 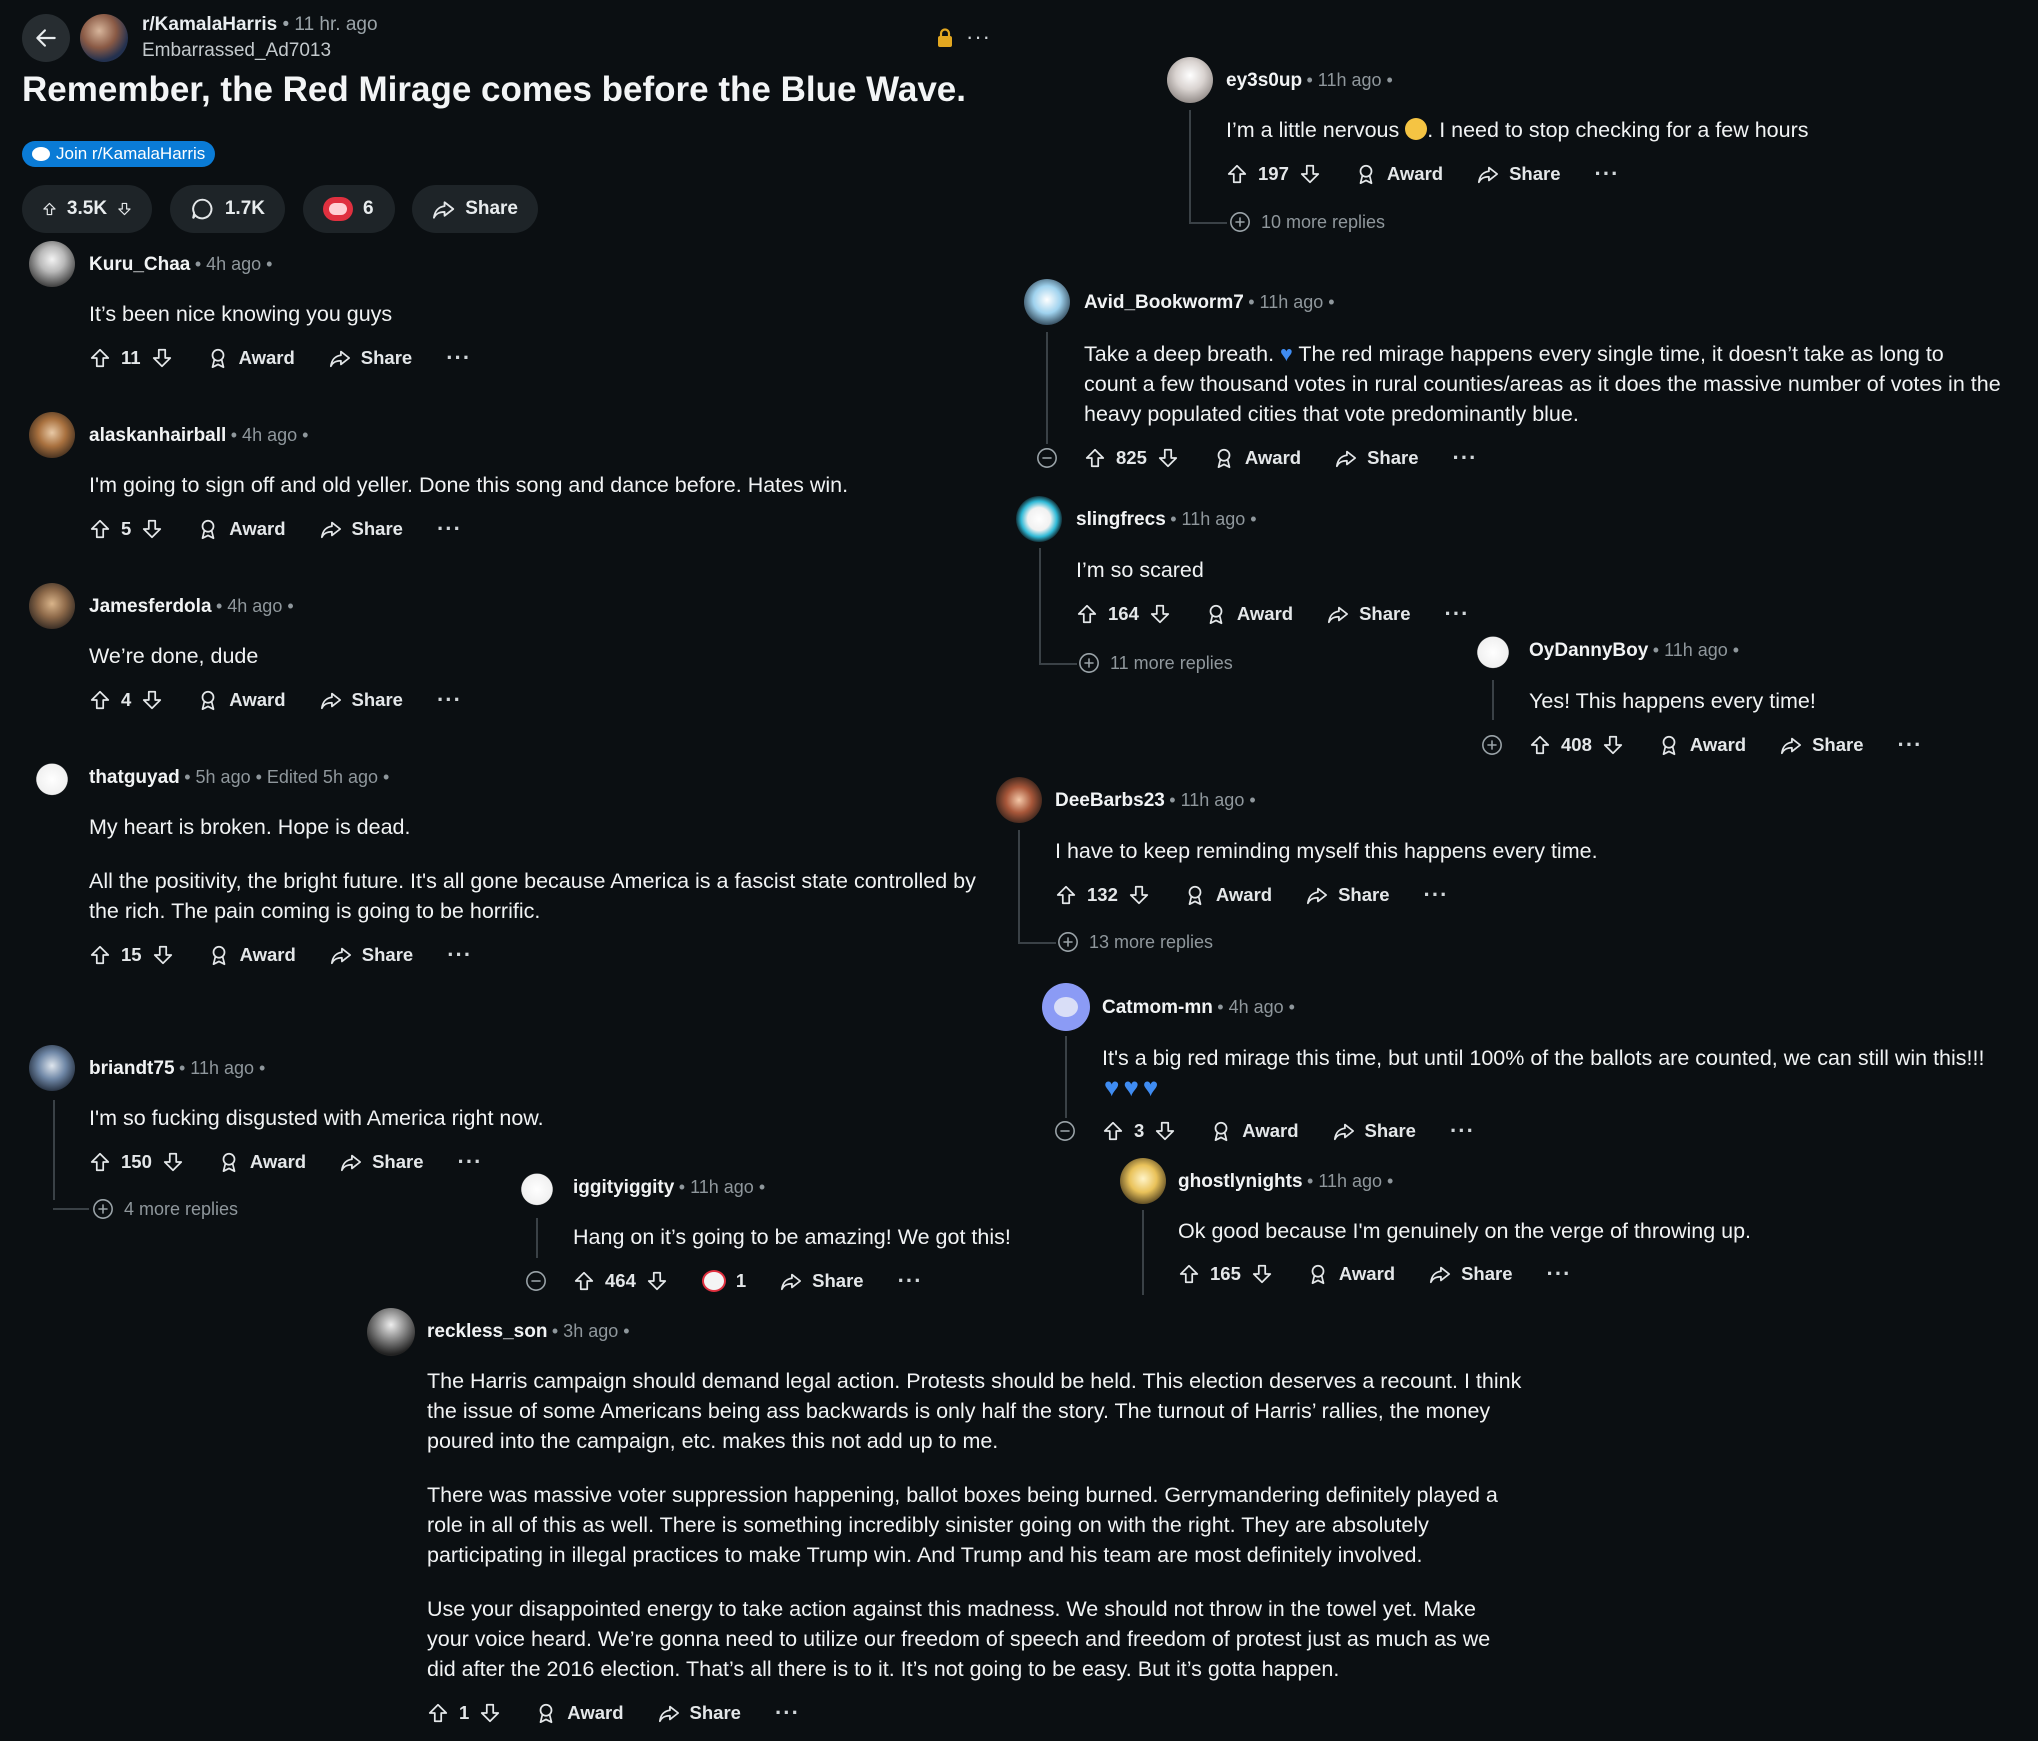 I want to click on subreddit-avatar, so click(x=104, y=38).